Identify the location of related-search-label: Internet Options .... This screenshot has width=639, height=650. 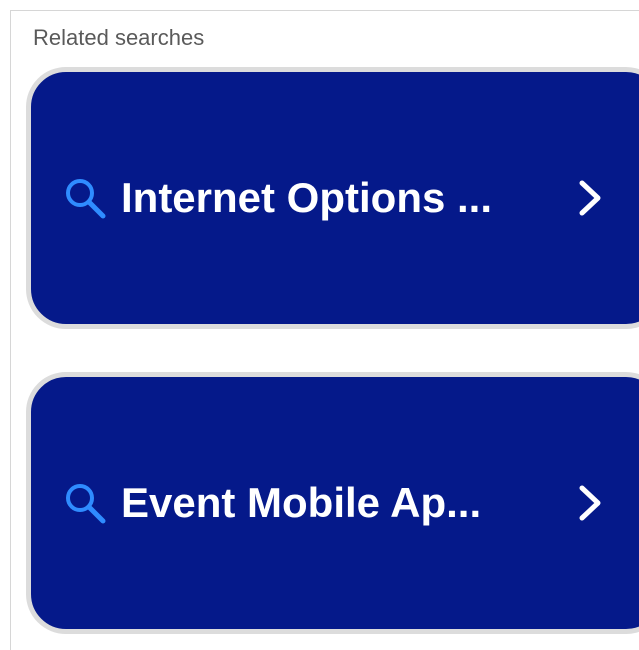
(307, 197).